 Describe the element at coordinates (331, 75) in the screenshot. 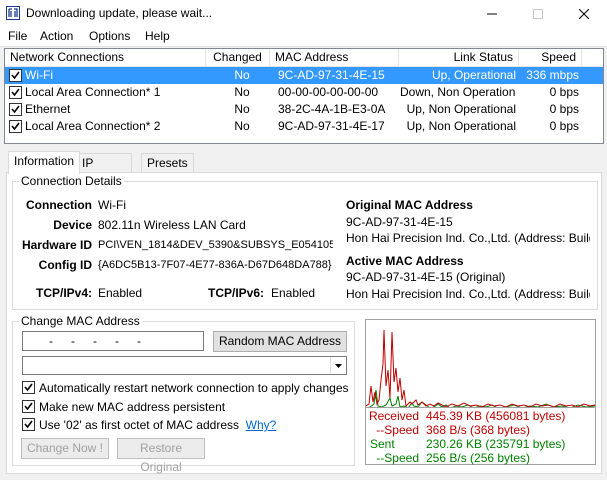

I see `connection-mac: 9C-AD-97-31-4E-15` at that location.